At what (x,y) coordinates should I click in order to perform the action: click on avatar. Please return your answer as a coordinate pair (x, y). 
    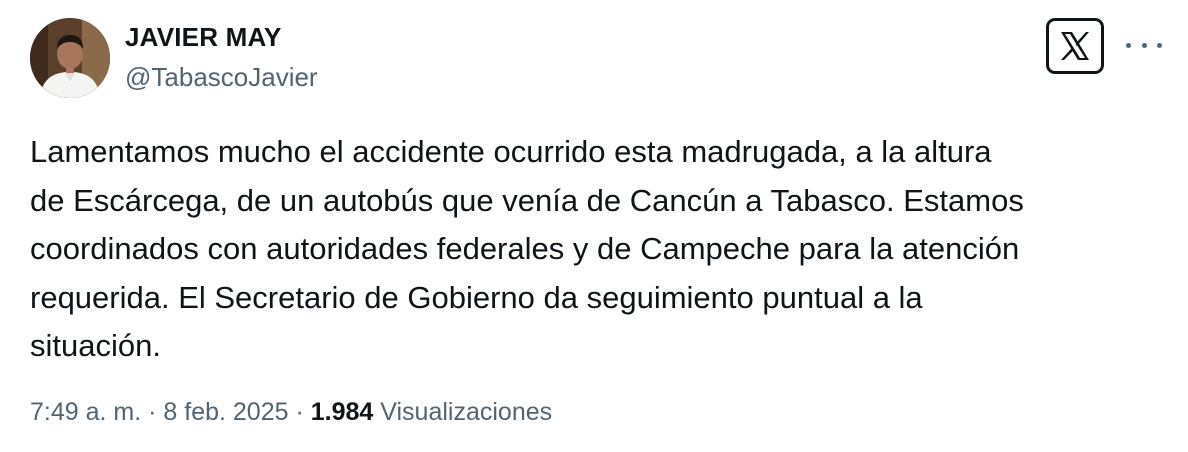
    Looking at the image, I should click on (70, 58).